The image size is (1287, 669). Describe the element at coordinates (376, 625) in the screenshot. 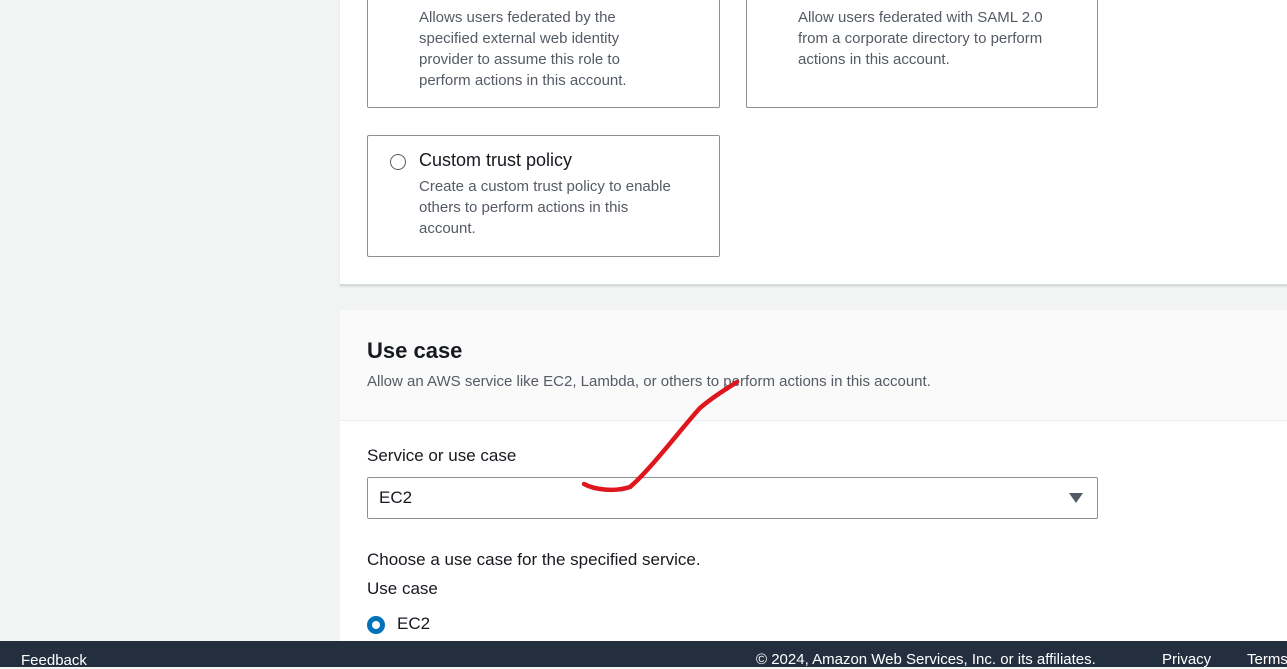

I see `use-case-ec2-radio` at that location.